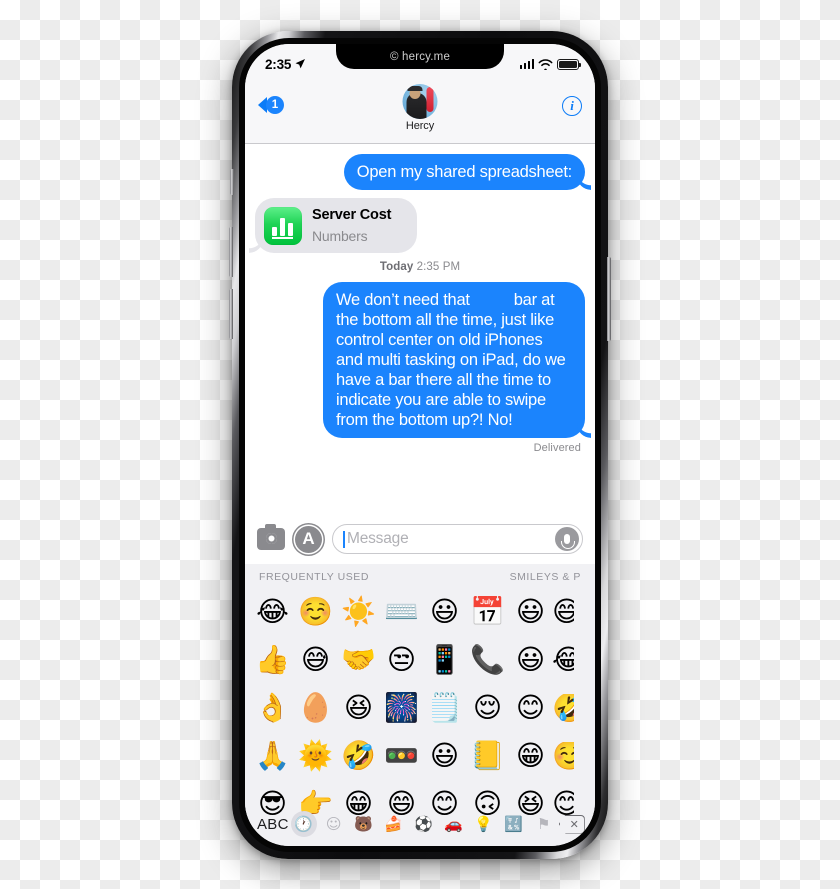 The image size is (840, 889). What do you see at coordinates (401, 612) in the screenshot?
I see `emoji-key: ⌨️` at bounding box center [401, 612].